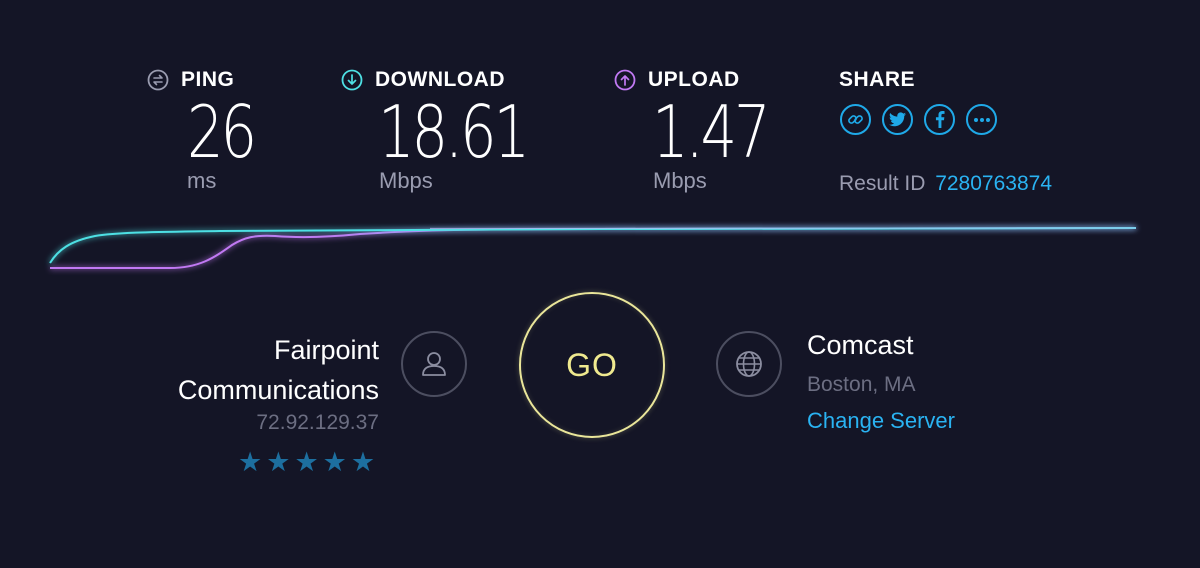  I want to click on download-value: 18.61, so click(454, 132).